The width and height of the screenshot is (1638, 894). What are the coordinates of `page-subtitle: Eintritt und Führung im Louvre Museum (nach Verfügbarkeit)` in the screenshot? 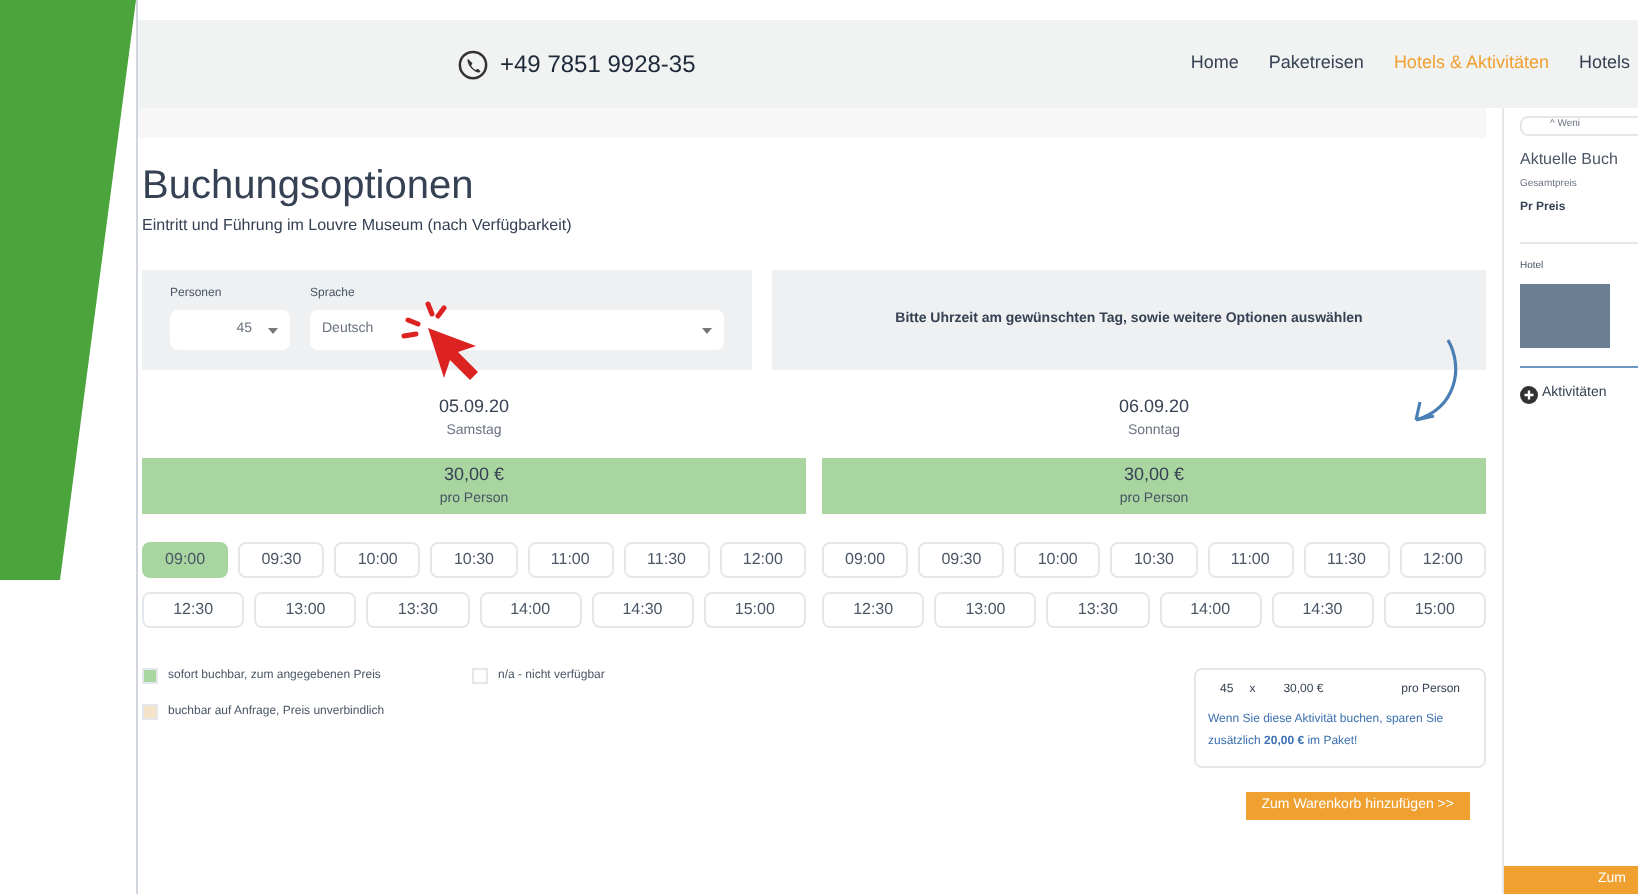 It's located at (358, 226).